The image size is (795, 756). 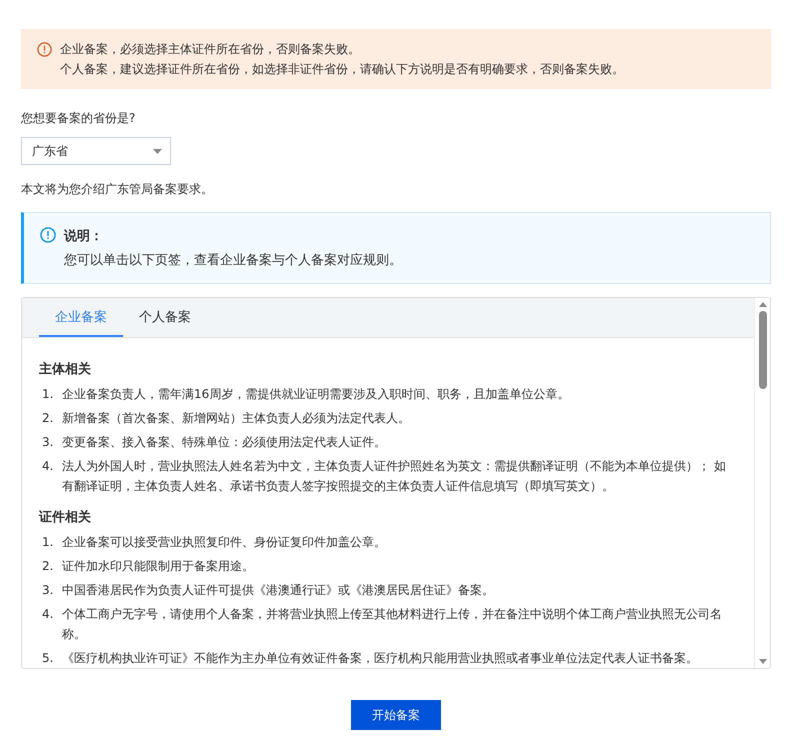 What do you see at coordinates (316, 394) in the screenshot?
I see `list-item: 企业备案负责人，需年满16周岁，需提供就业证明需要涉及入职时间、职务，且加盖单位公章。` at bounding box center [316, 394].